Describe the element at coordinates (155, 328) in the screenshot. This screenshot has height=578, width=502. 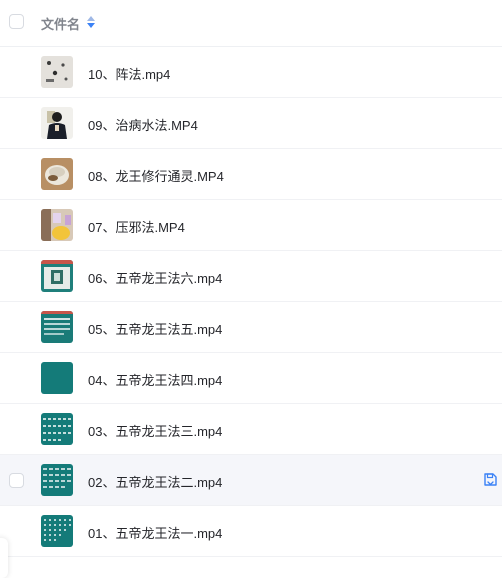
I see `file-name: 05、五帝龙王法五.mp4` at that location.